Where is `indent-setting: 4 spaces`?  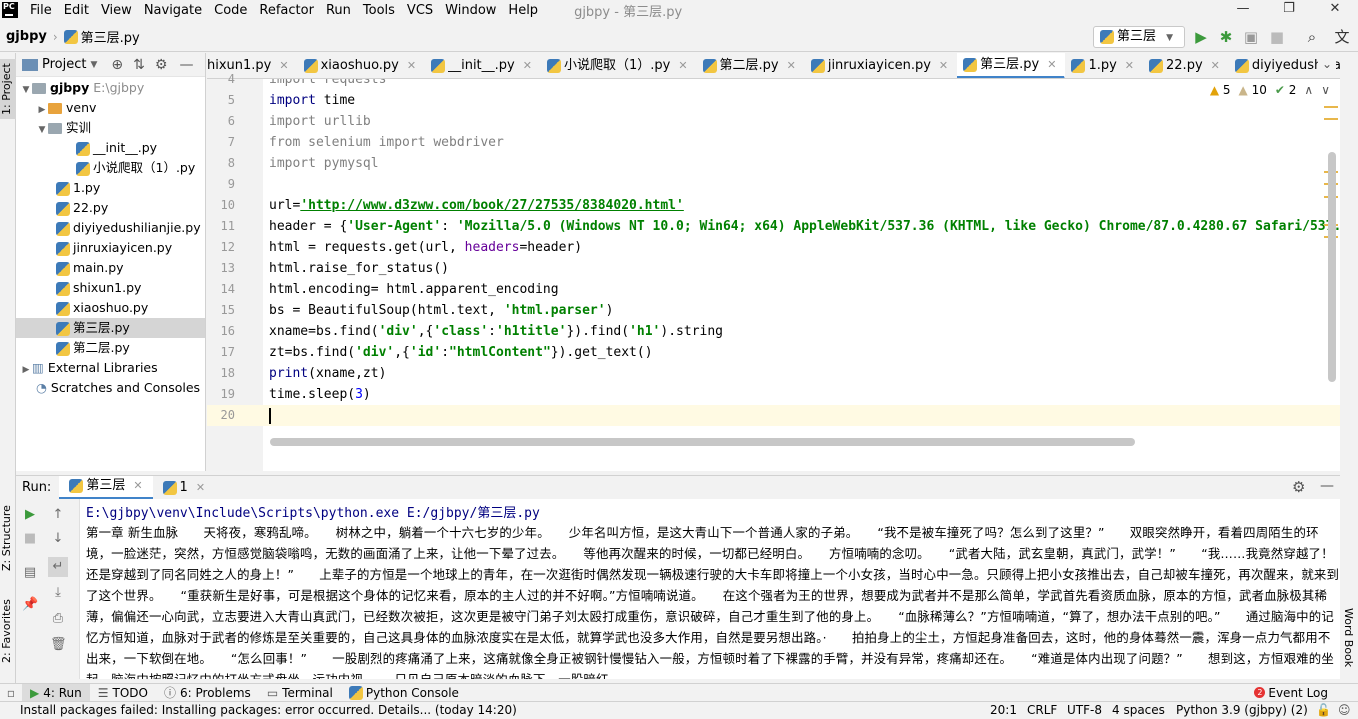
indent-setting: 4 spaces is located at coordinates (1138, 710).